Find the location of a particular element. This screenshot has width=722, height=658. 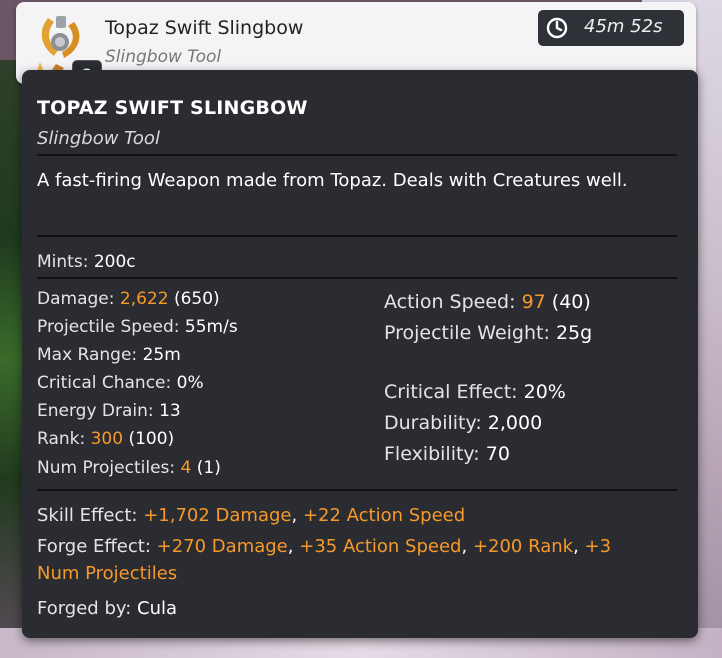

stat-label: Rank: is located at coordinates (61, 439).